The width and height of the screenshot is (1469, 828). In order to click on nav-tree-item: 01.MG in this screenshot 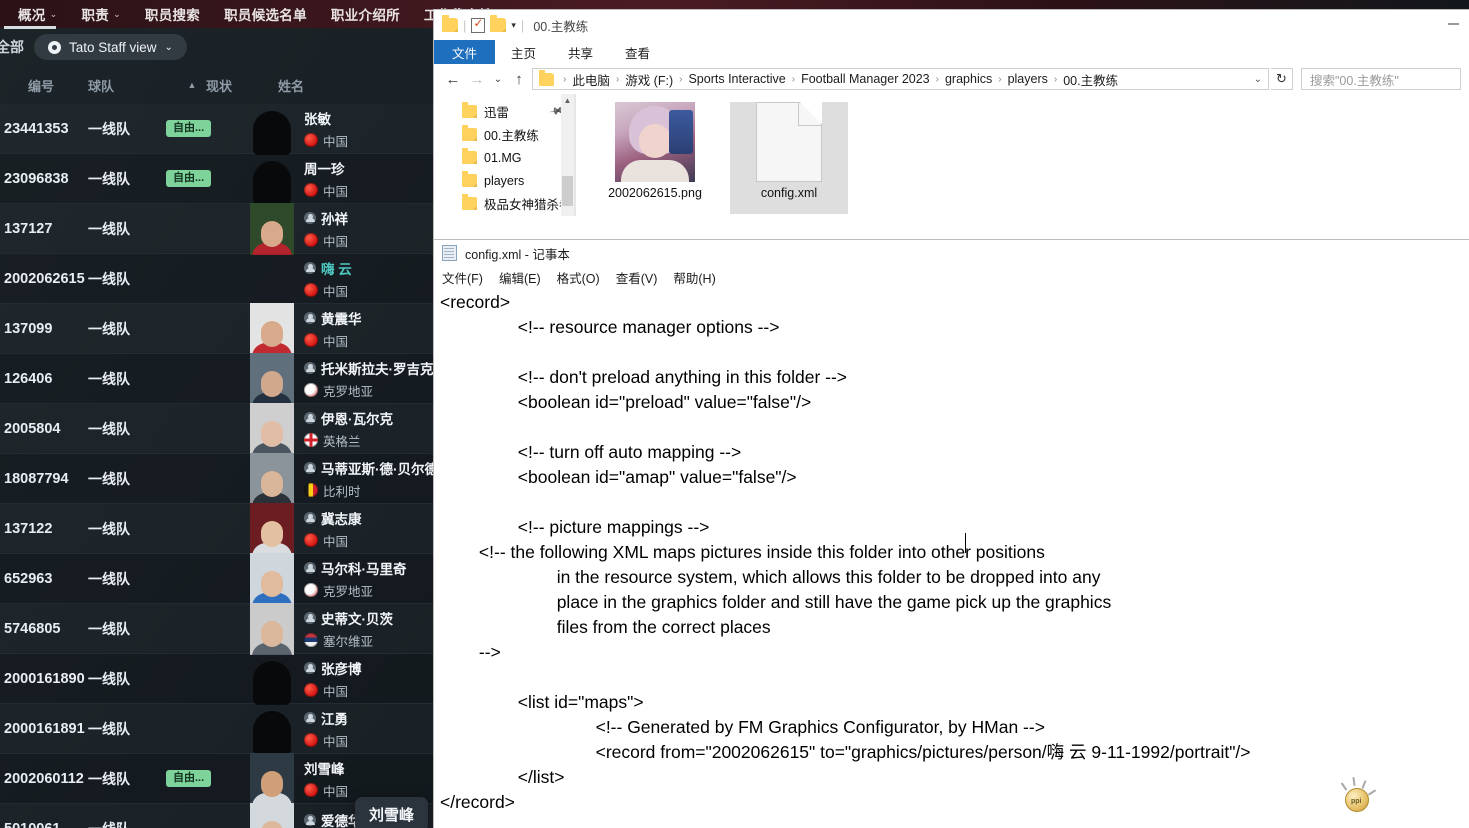, I will do `click(504, 157)`.